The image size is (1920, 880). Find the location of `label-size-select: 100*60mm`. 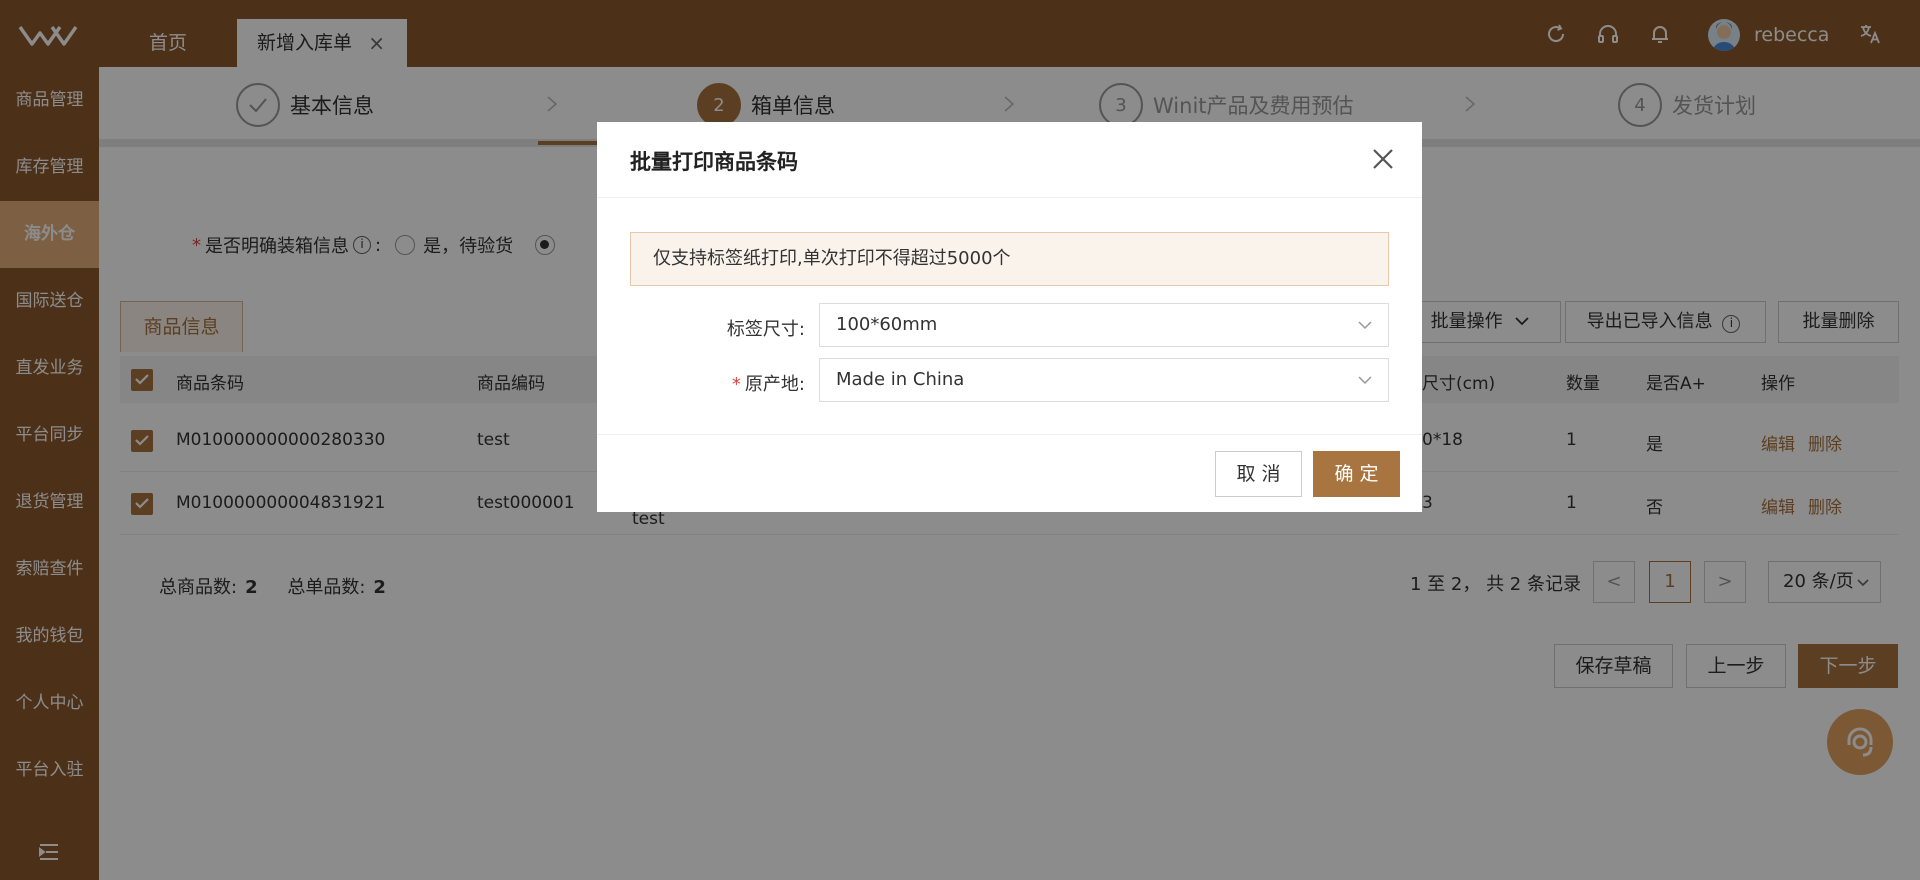

label-size-select: 100*60mm is located at coordinates (1104, 325).